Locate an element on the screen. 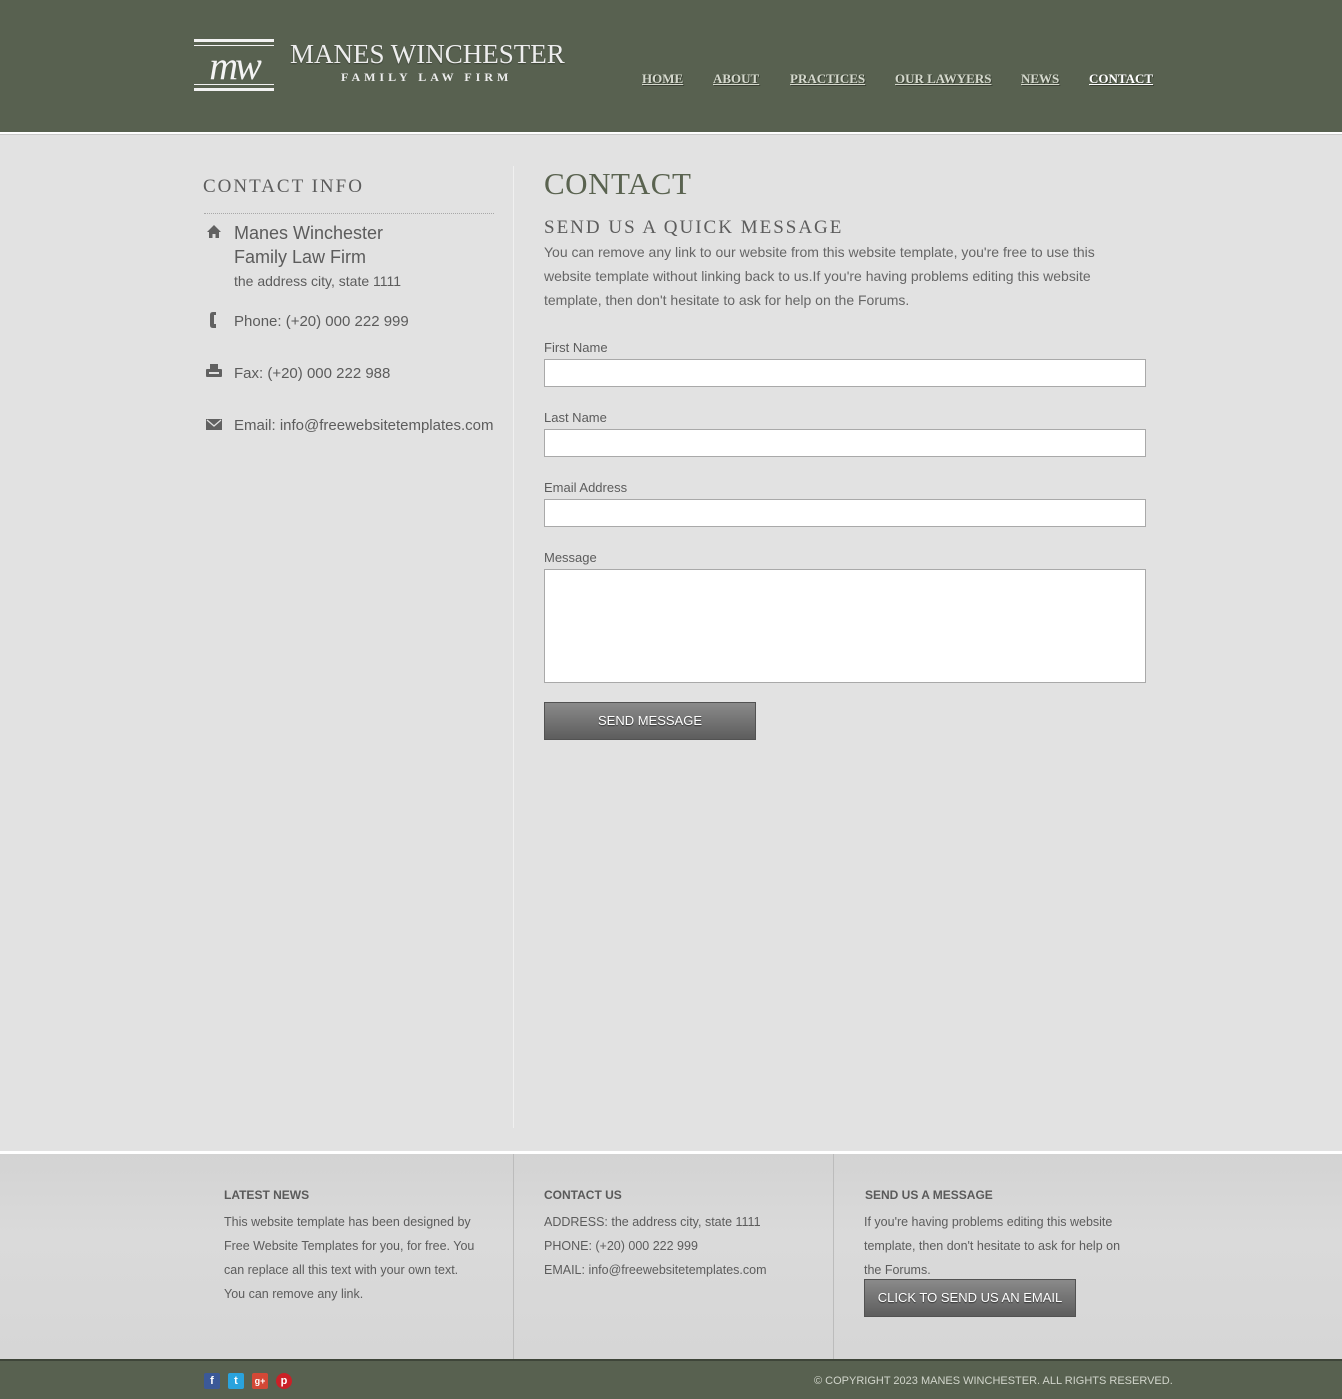  logo-firm-name: MANES WINCHESTER is located at coordinates (427, 54).